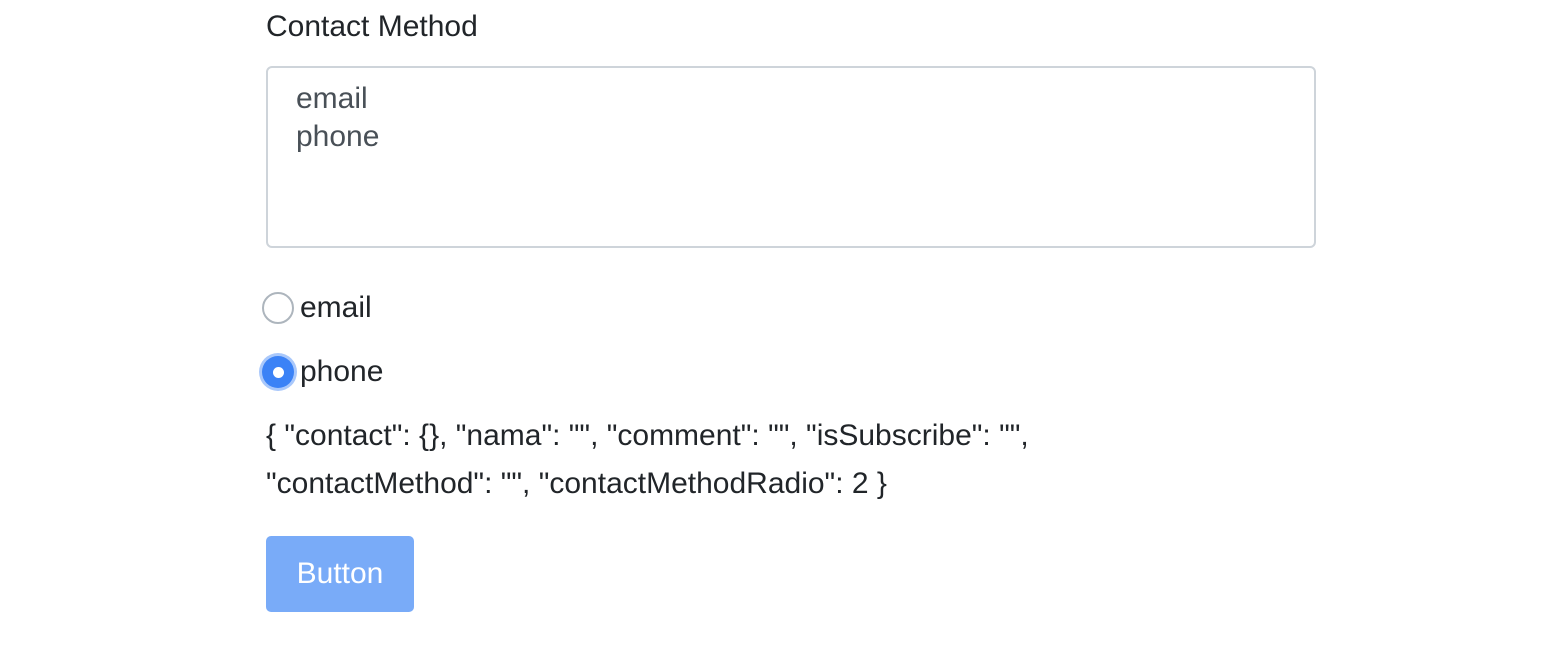 This screenshot has height=660, width=1562. I want to click on radio-button-phone, so click(278, 372).